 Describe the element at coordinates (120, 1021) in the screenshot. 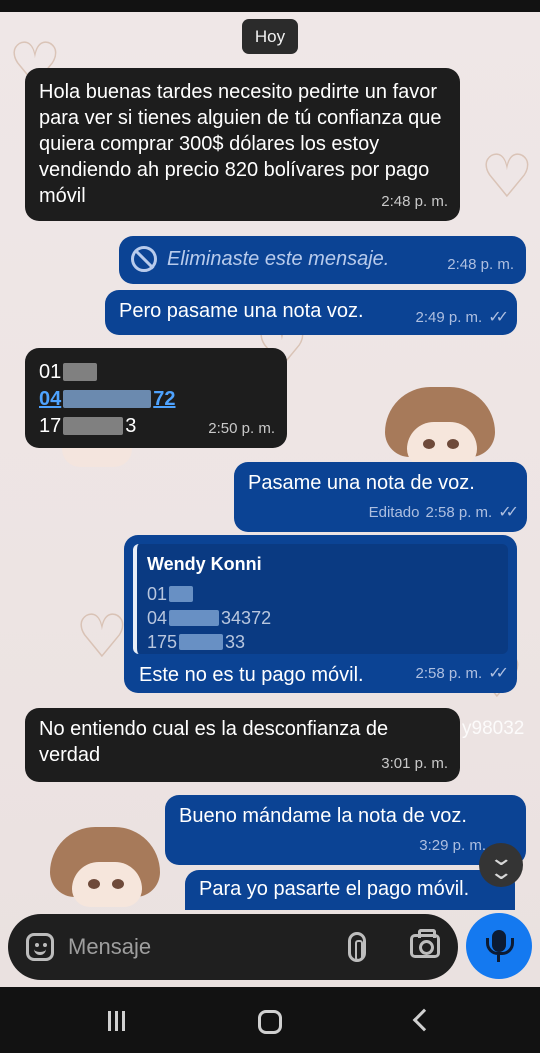

I see `recents-icon` at that location.